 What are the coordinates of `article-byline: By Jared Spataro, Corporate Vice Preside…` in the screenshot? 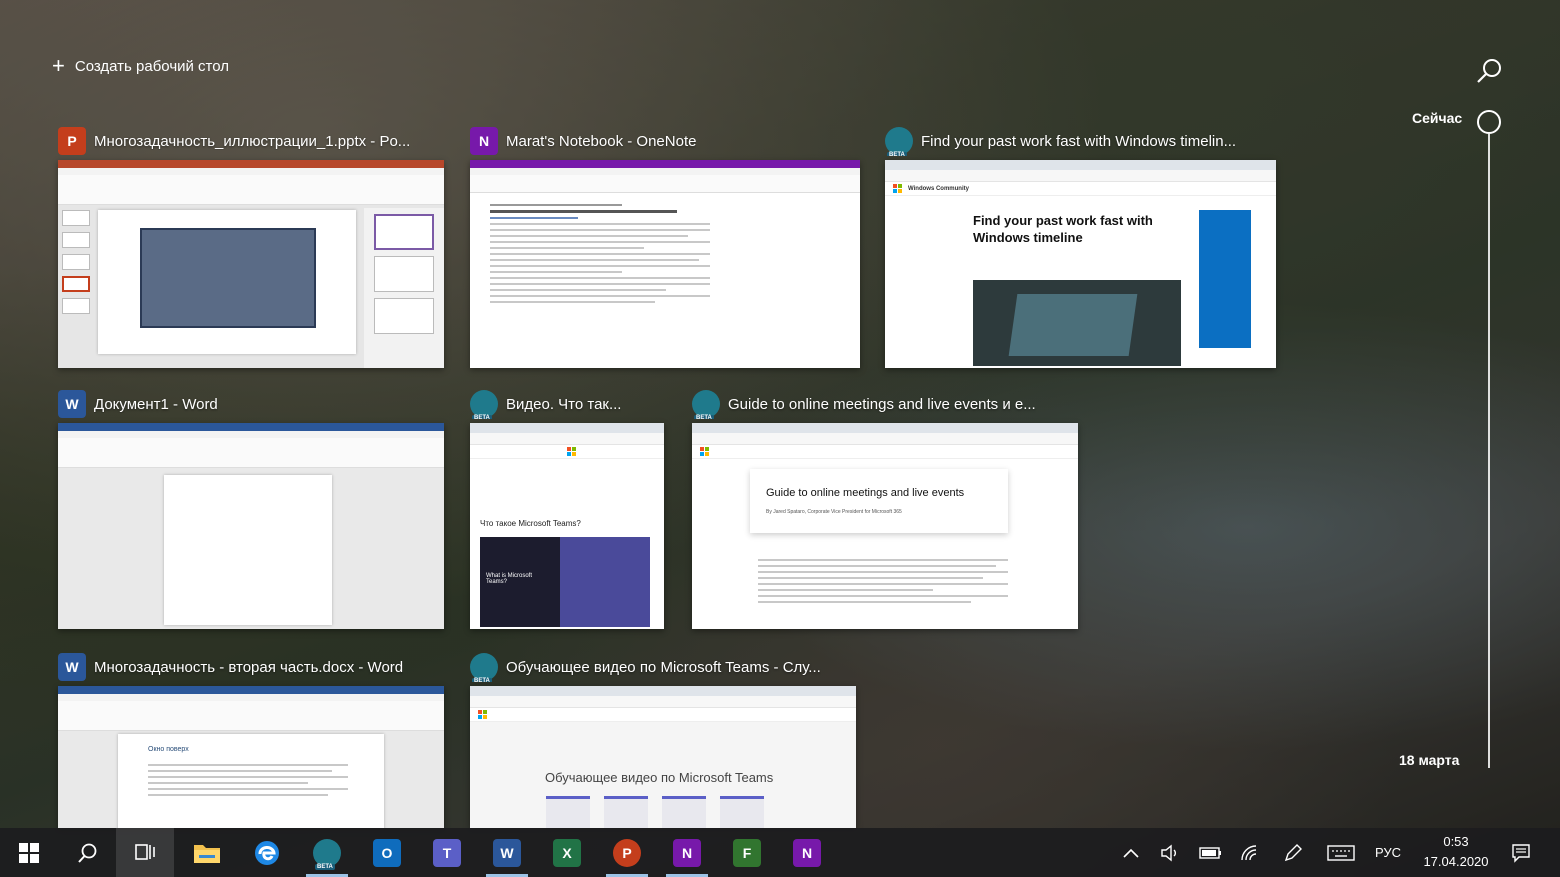 It's located at (834, 512).